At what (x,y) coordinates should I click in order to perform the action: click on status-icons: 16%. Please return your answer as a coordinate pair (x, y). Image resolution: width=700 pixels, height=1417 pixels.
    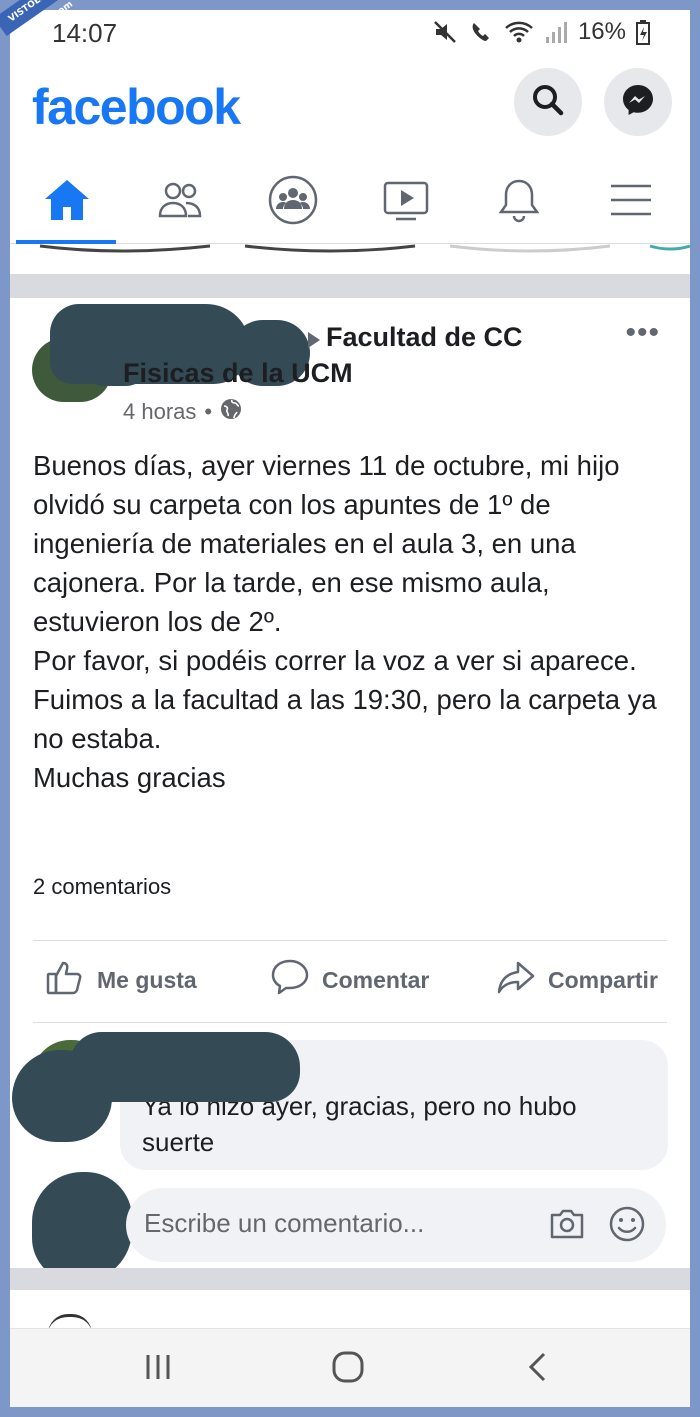
    Looking at the image, I should click on (541, 32).